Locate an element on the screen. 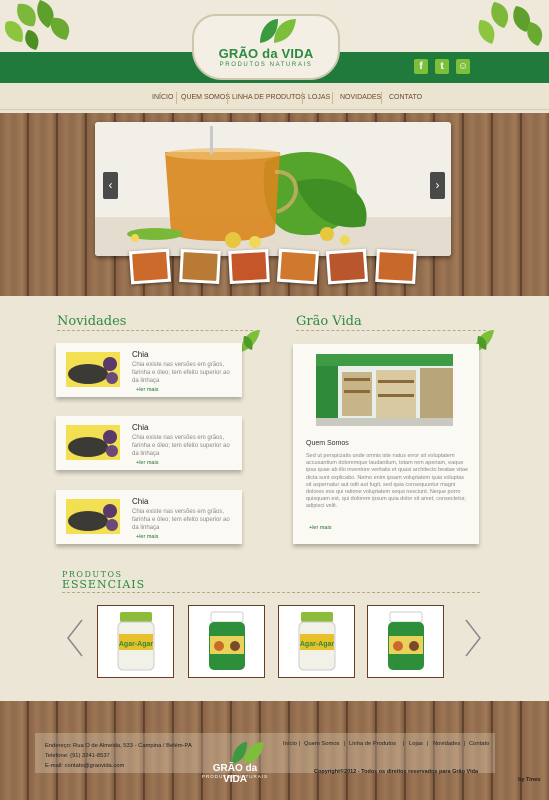 The height and width of the screenshot is (800, 549). footer-email: E-mail: contato@graovida.com is located at coordinates (84, 766).